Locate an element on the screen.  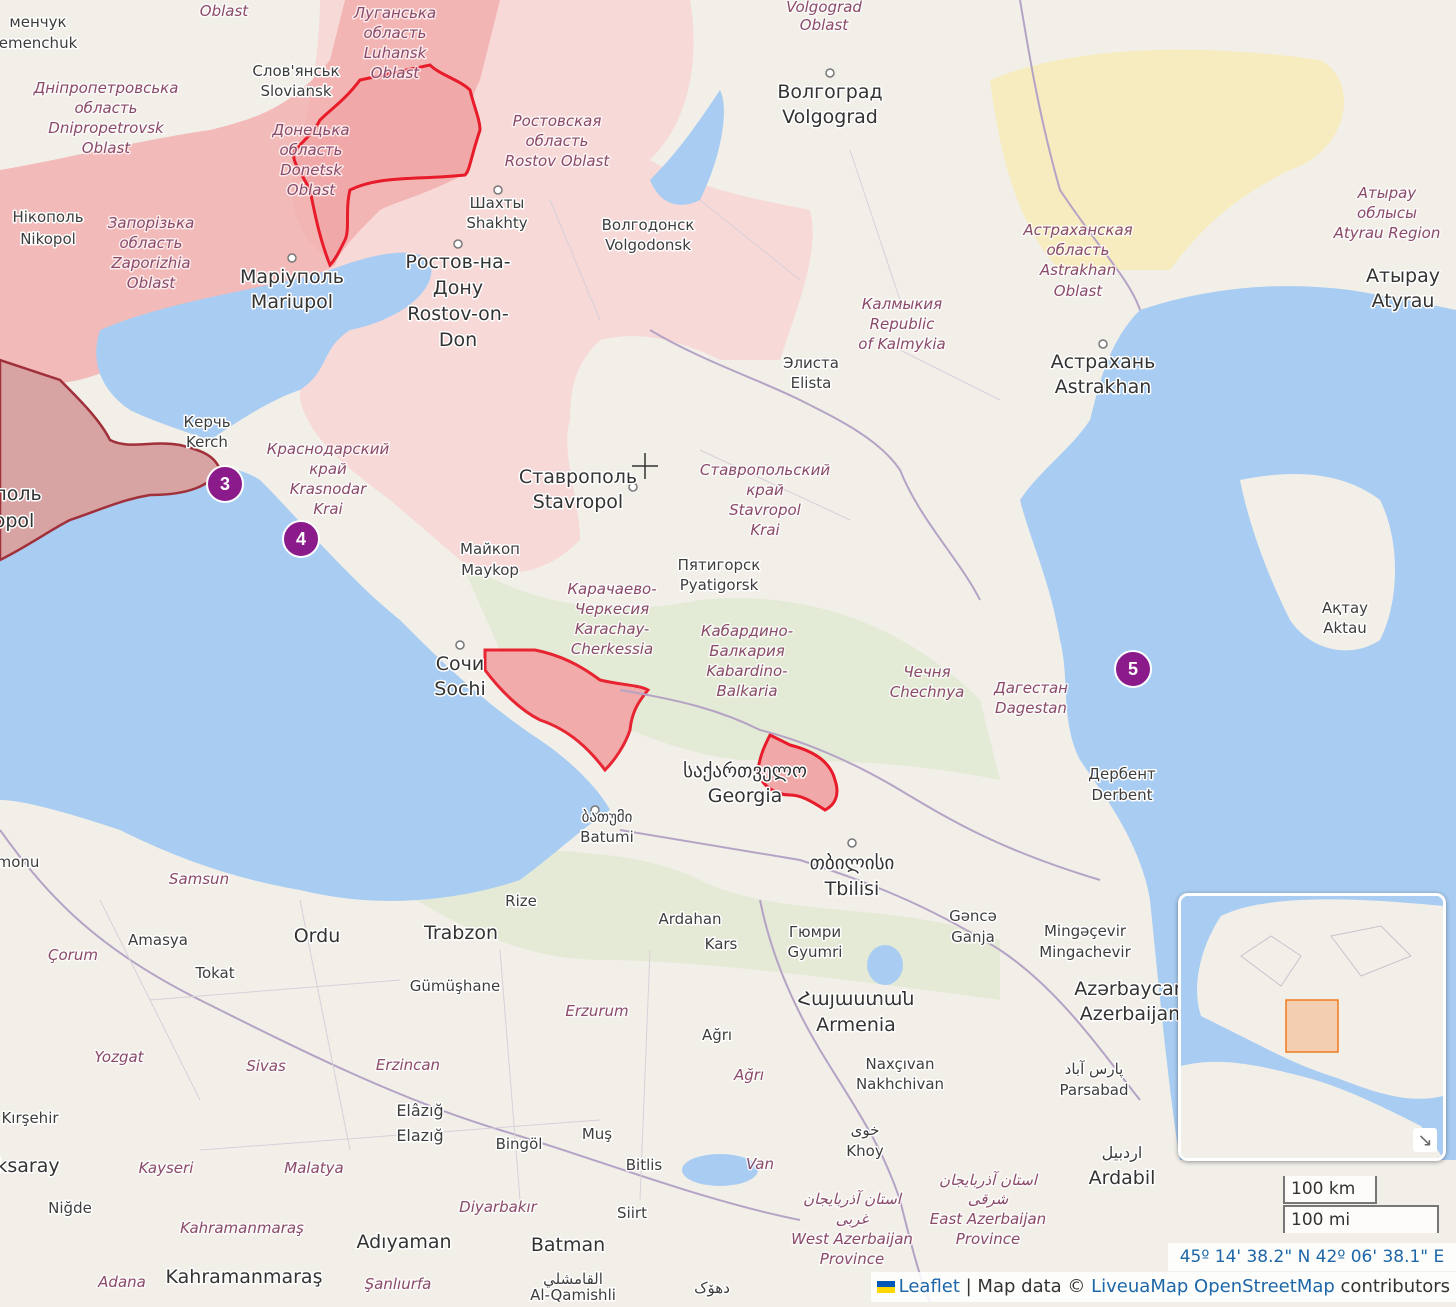
city-label: Khoy is located at coordinates (865, 1151).